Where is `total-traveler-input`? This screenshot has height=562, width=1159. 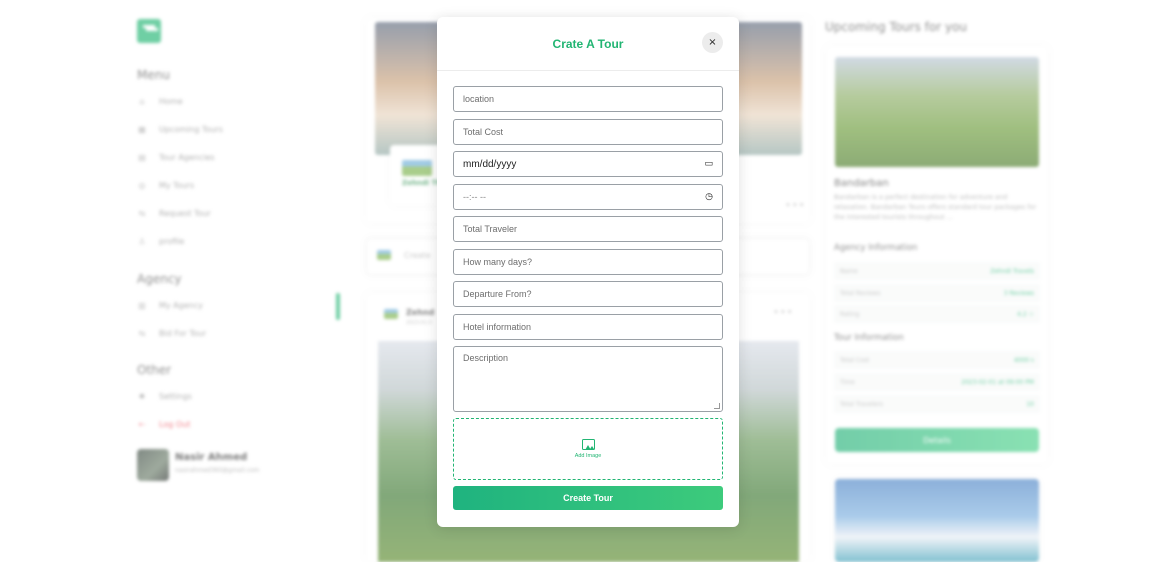
total-traveler-input is located at coordinates (588, 229).